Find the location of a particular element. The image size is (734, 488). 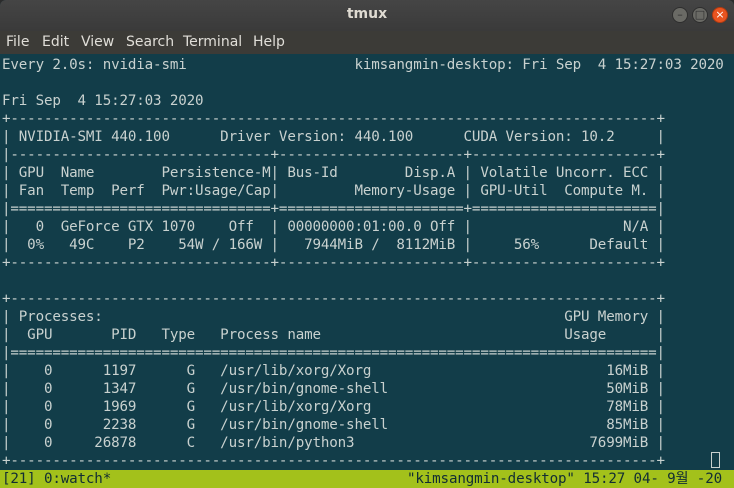

title-bar: tmux – □ × is located at coordinates (367, 15).